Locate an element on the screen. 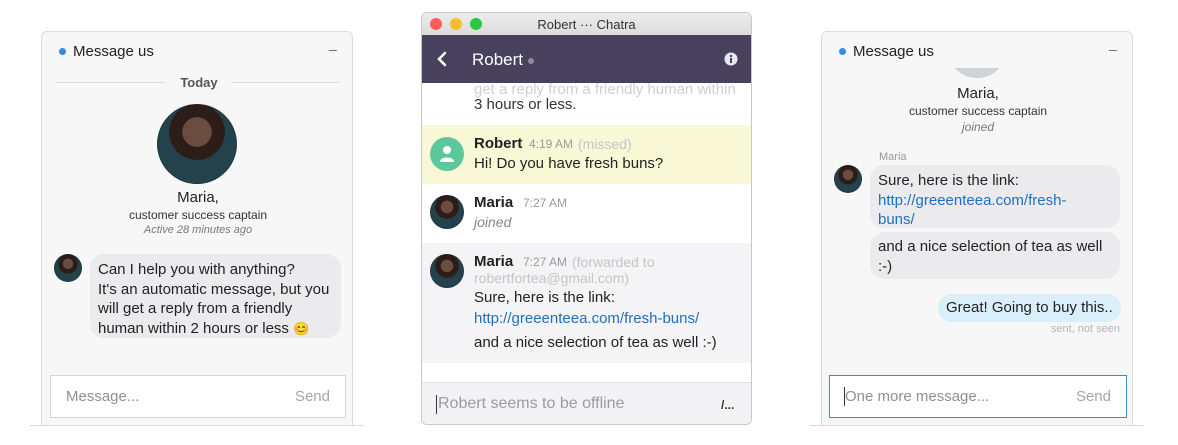  delivery-status: sent, not seen is located at coordinates (1085, 329).